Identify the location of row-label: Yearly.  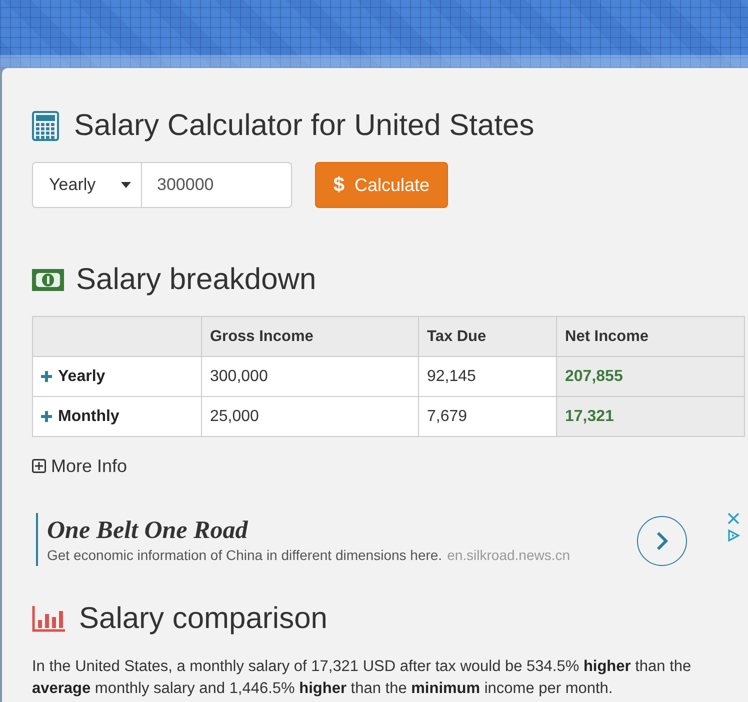
(82, 377).